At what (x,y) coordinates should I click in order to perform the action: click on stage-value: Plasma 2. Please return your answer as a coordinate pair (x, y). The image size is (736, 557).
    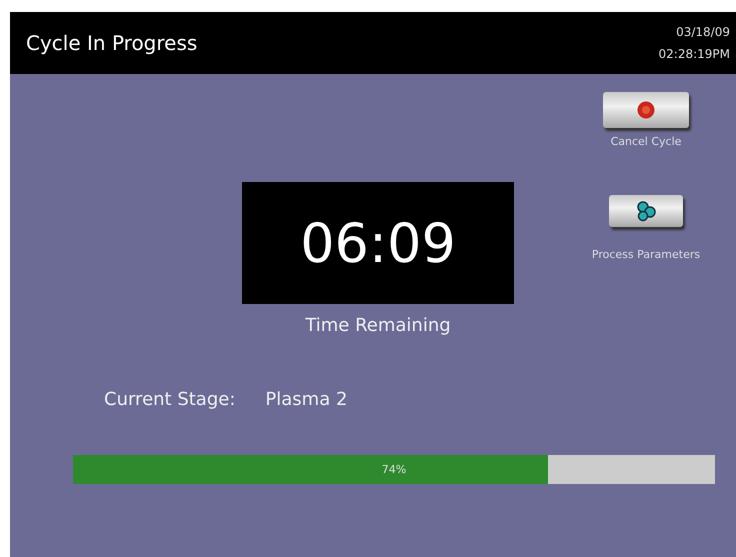
    Looking at the image, I should click on (306, 400).